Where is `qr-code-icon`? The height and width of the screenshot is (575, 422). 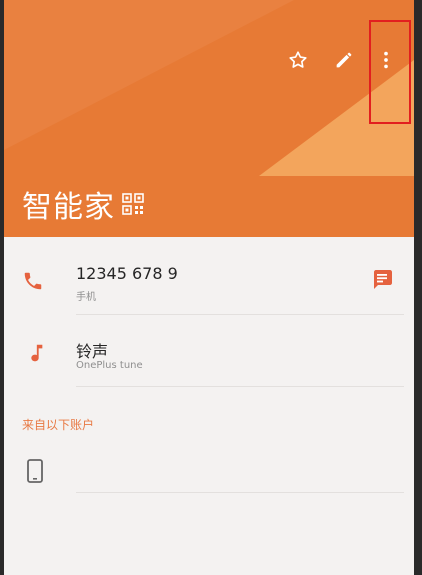 qr-code-icon is located at coordinates (133, 204).